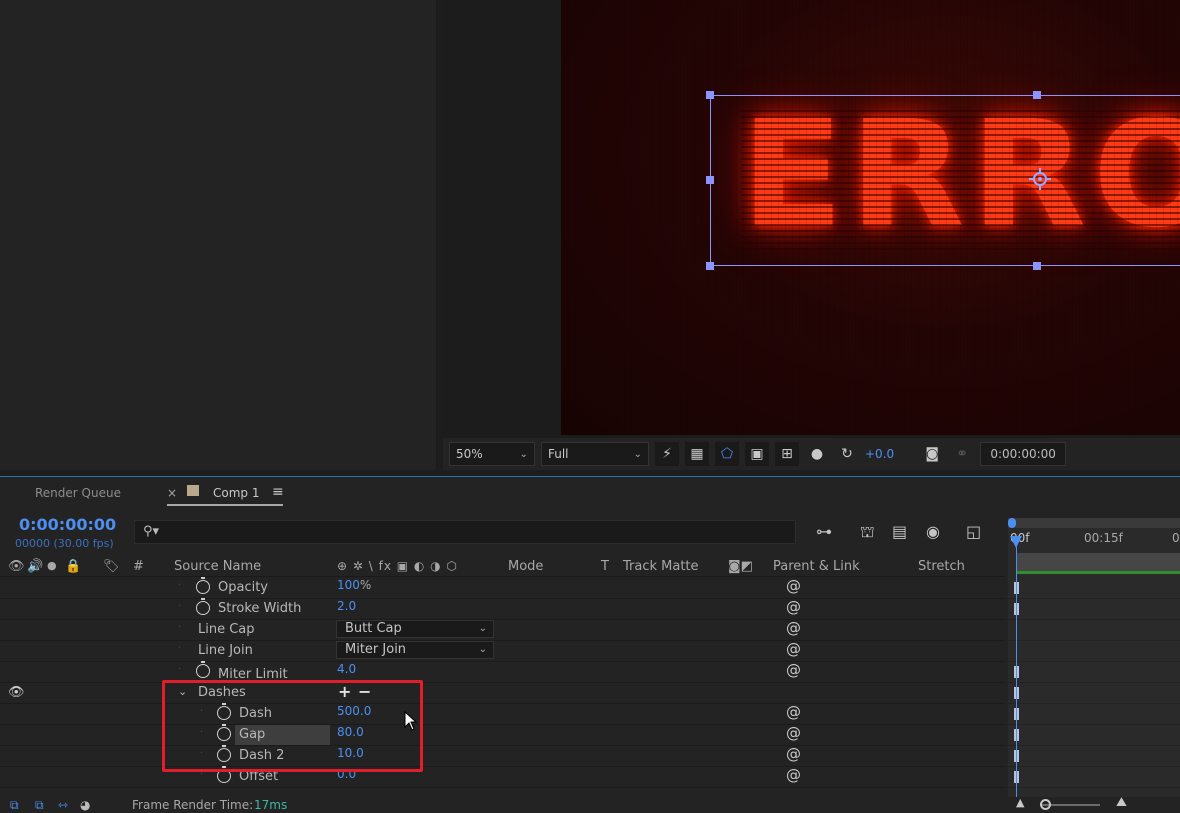  I want to click on current-time-display: 0:00:00:00, so click(67, 524).